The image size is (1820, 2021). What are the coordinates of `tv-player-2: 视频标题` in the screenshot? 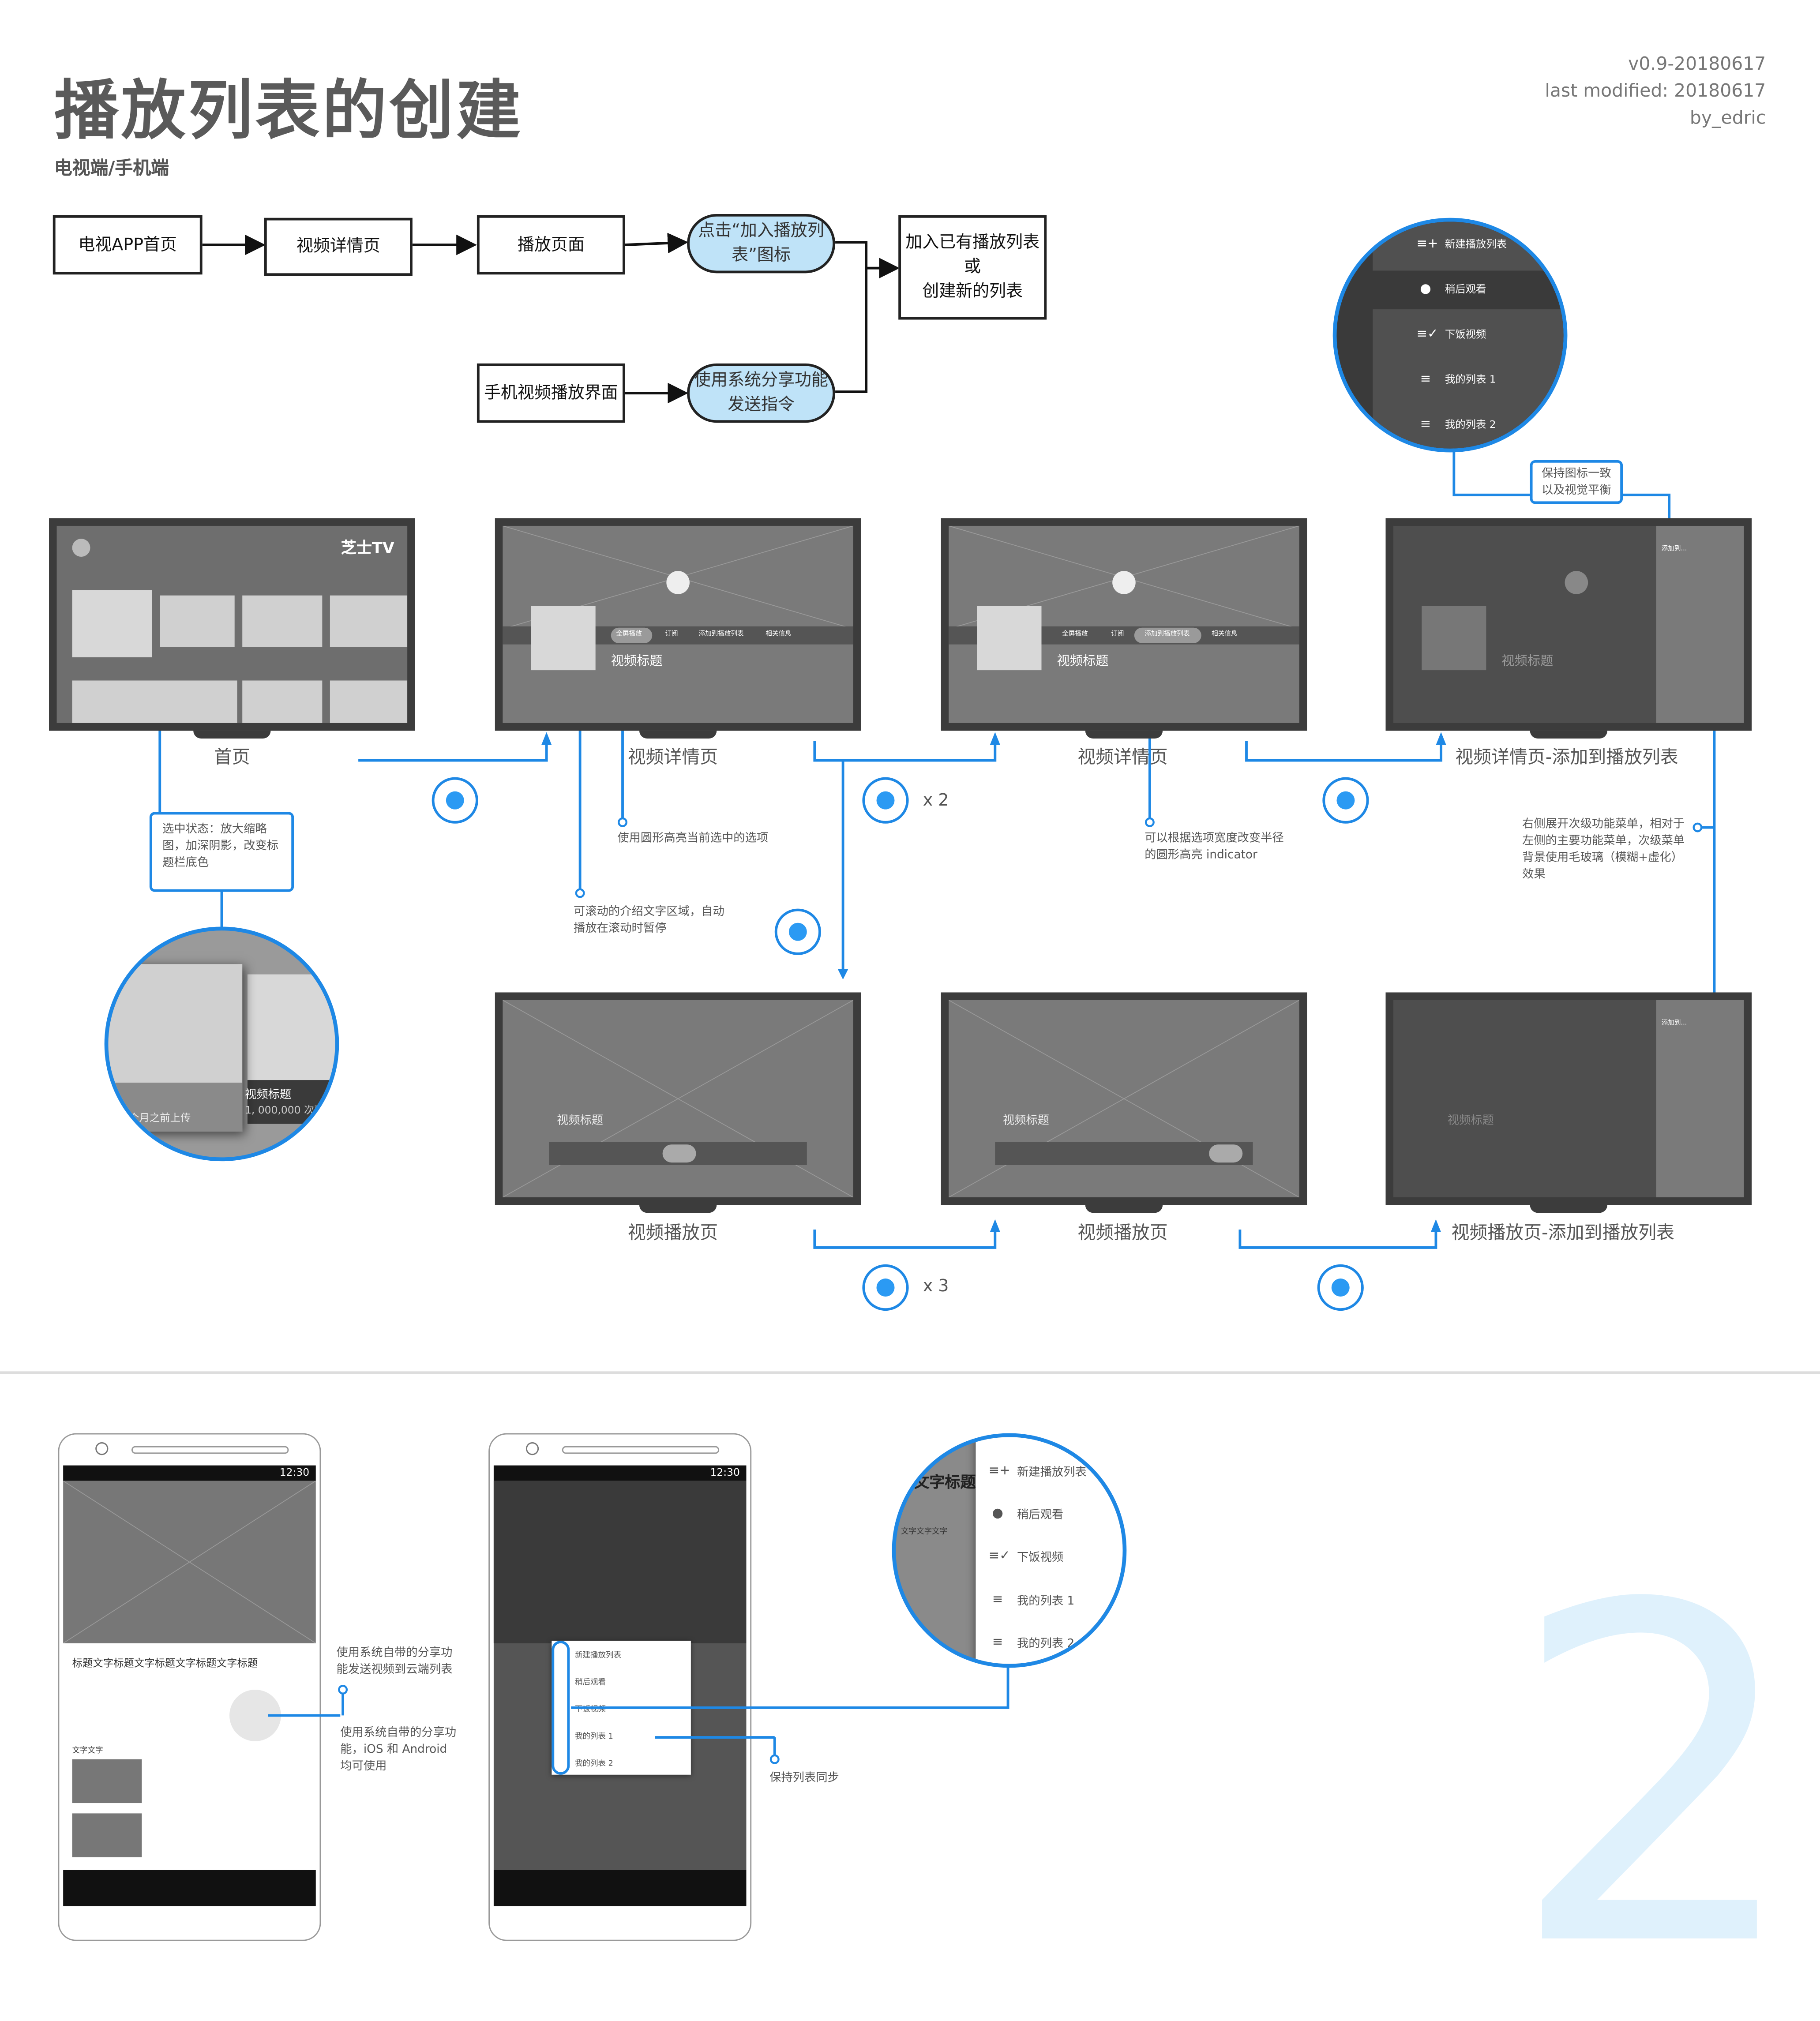 It's located at (1124, 1103).